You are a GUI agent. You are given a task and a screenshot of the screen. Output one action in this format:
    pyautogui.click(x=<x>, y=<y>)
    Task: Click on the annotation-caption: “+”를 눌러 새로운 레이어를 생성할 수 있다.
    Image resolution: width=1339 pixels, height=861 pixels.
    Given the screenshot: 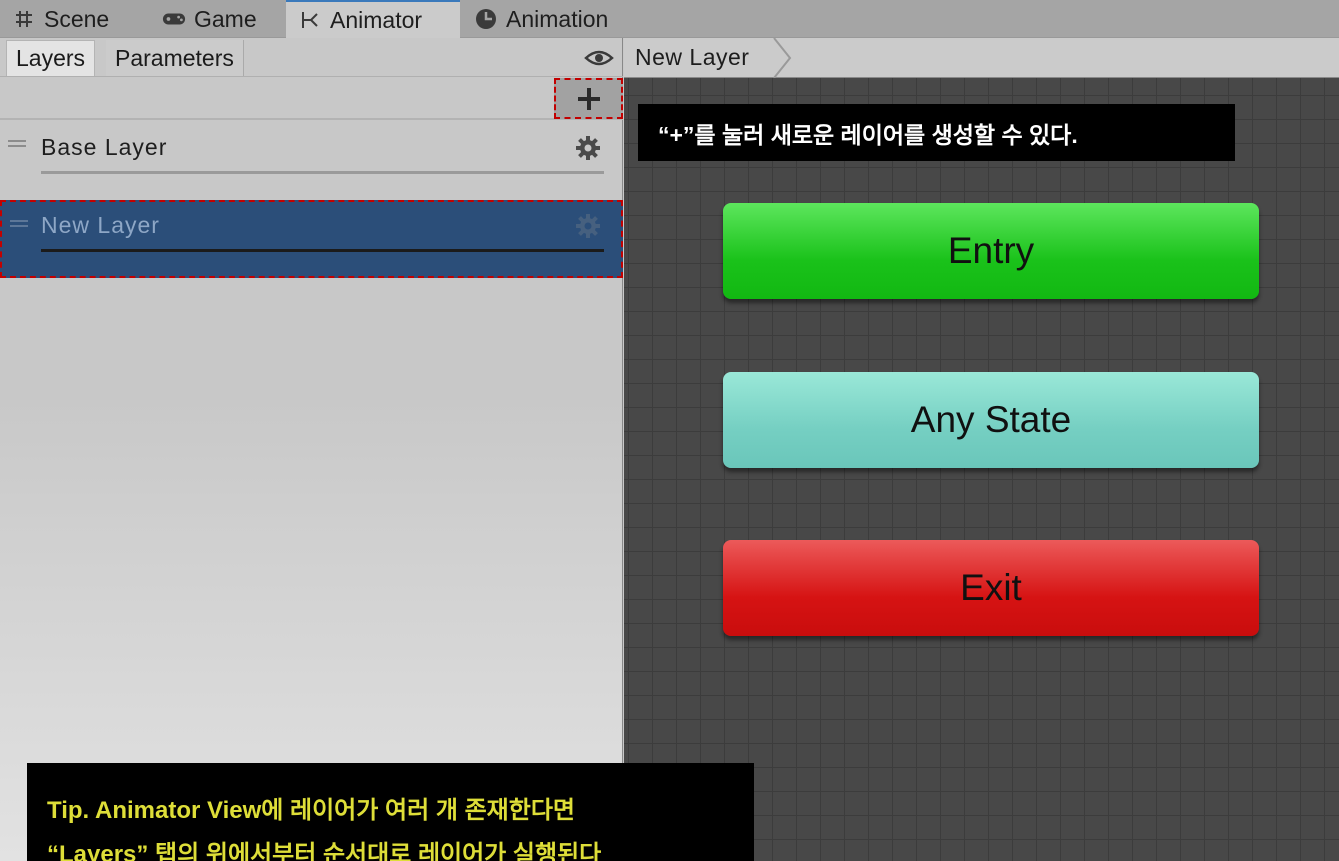 What is the action you would take?
    pyautogui.click(x=936, y=132)
    